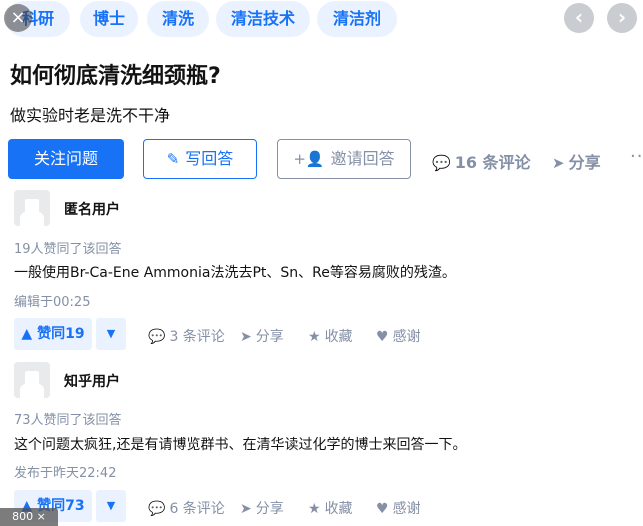 This screenshot has height=526, width=643. I want to click on add-user-icon: +👤, so click(309, 159).